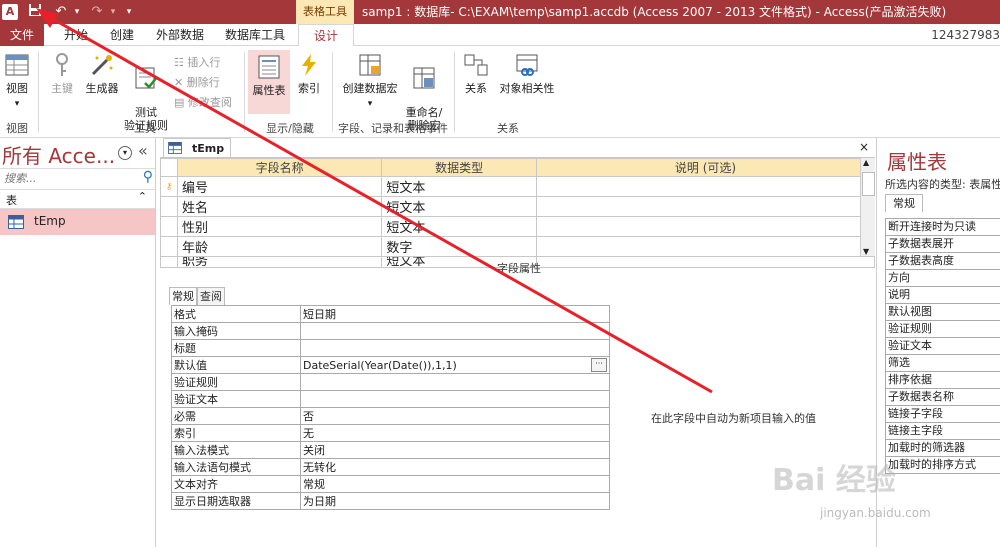 The image size is (1000, 547). Describe the element at coordinates (279, 246) in the screenshot. I see `field-name-cell: 年龄` at that location.